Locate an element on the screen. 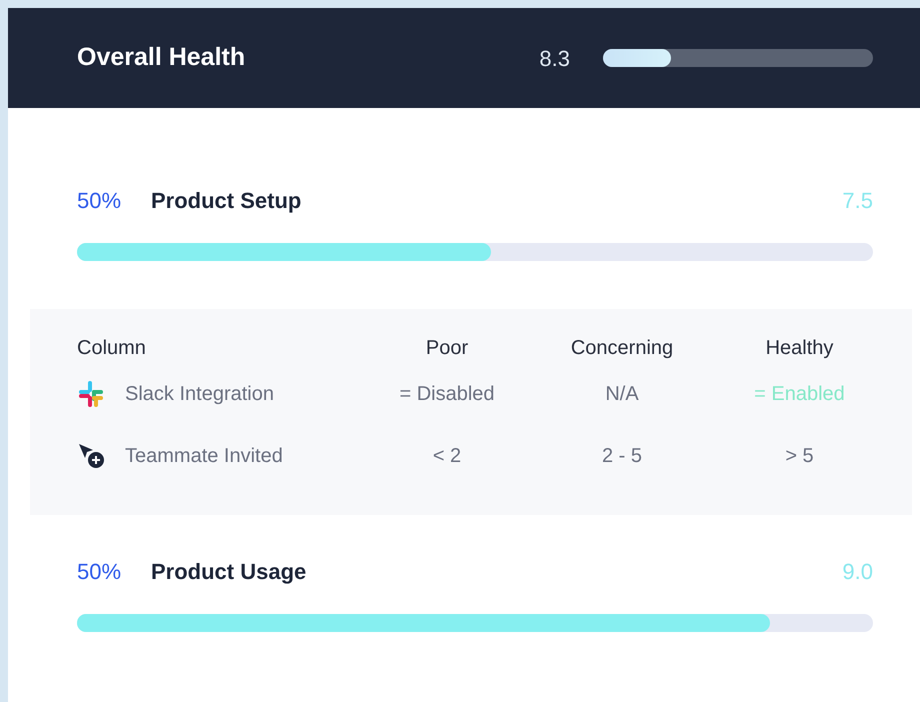 The image size is (920, 702). table-cell-text: = Disabled is located at coordinates (447, 394).